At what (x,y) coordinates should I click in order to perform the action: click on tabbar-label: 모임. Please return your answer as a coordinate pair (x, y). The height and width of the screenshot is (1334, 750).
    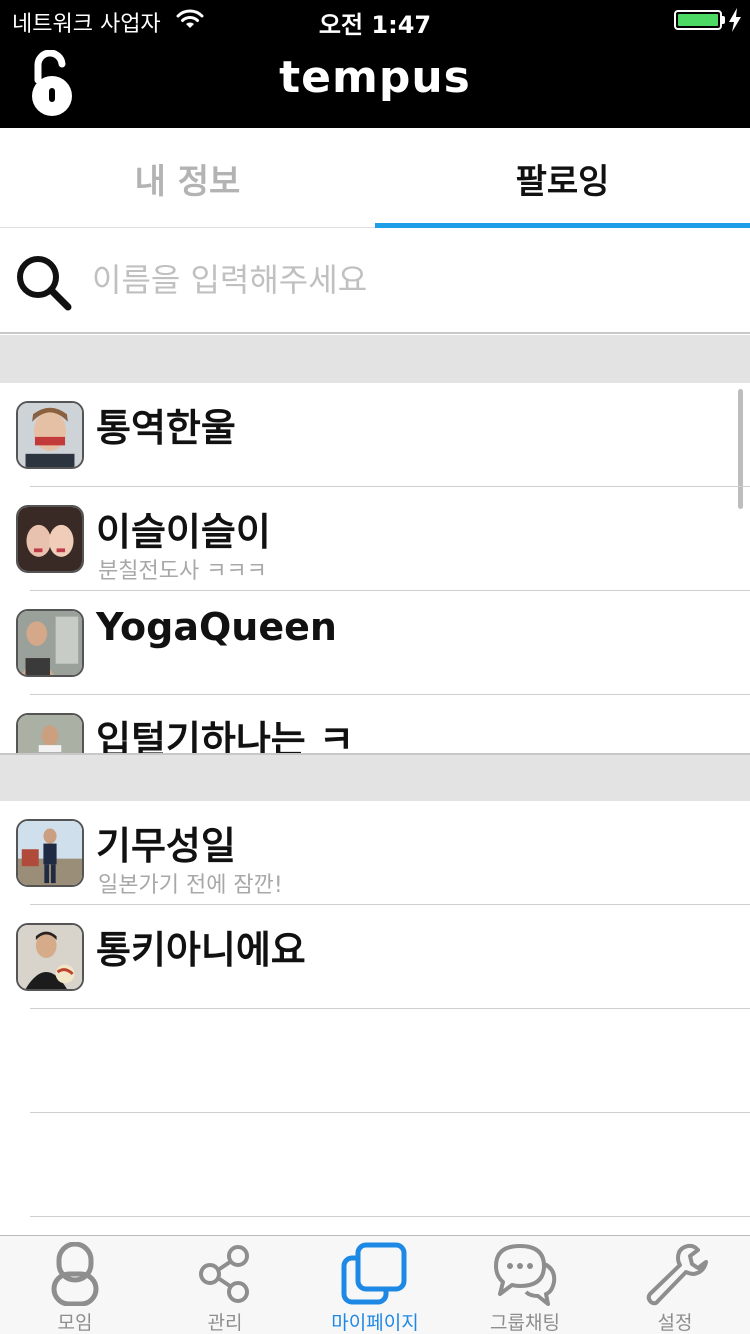
    Looking at the image, I should click on (75, 1323).